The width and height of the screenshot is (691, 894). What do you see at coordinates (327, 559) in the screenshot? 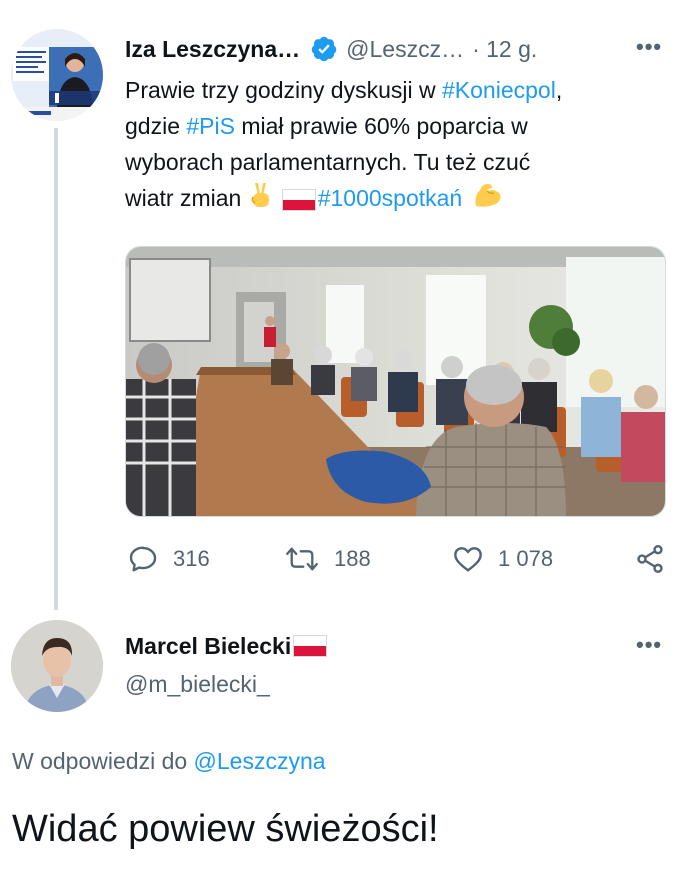
I see `retweet-button: 188` at bounding box center [327, 559].